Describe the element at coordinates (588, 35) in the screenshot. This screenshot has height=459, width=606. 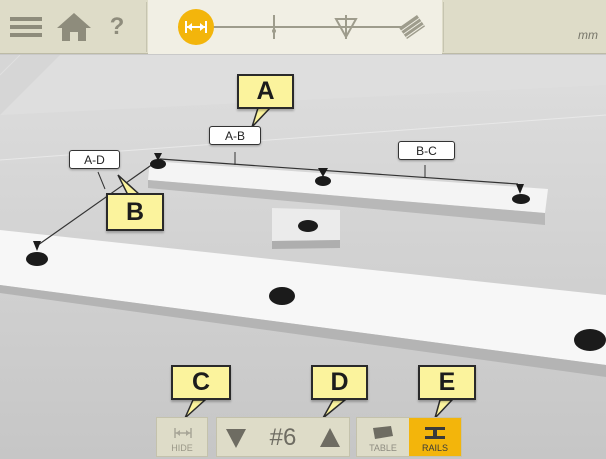
I see `unit-label: mm` at that location.